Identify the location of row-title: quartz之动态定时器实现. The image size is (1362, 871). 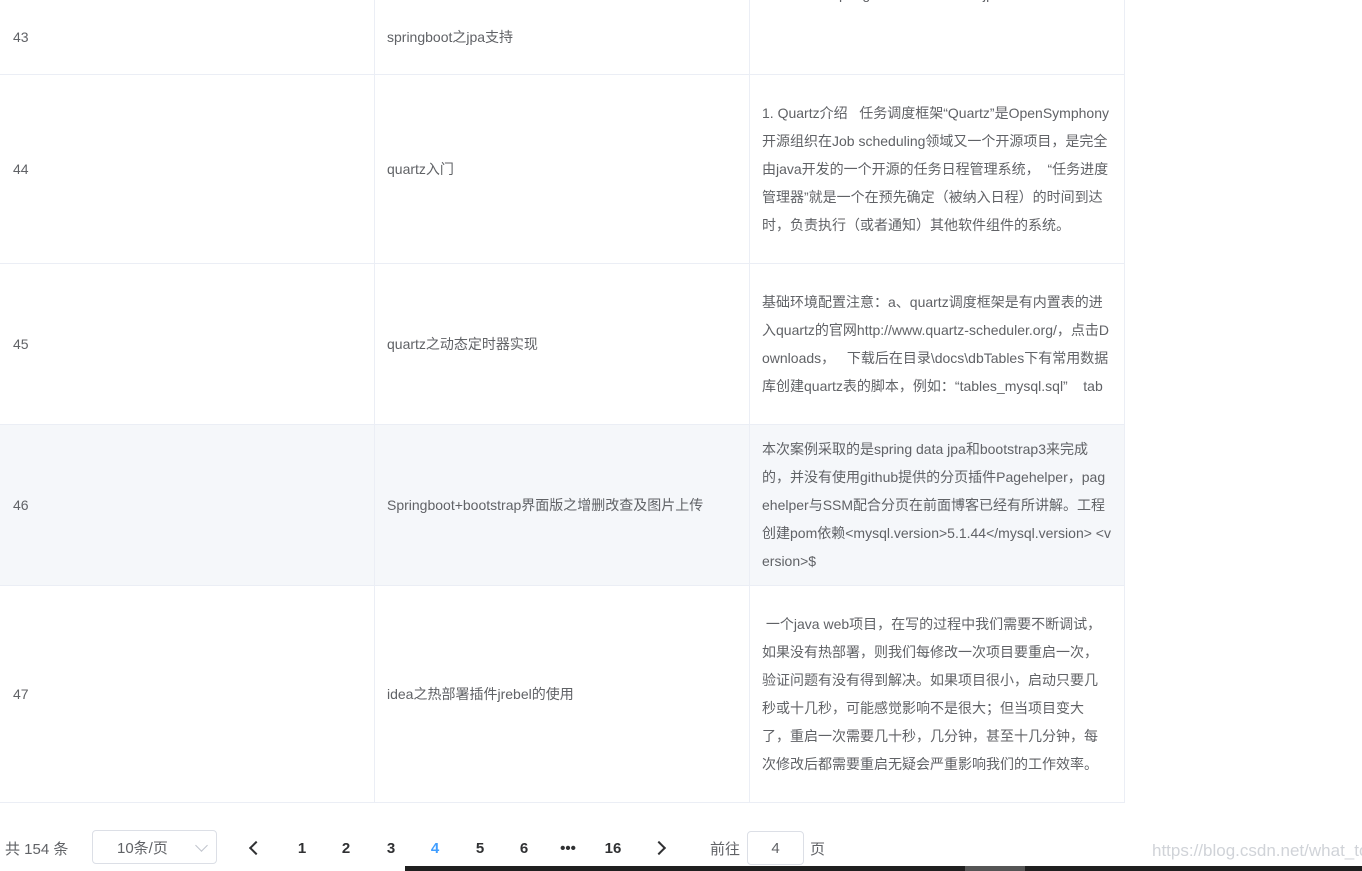
(462, 344).